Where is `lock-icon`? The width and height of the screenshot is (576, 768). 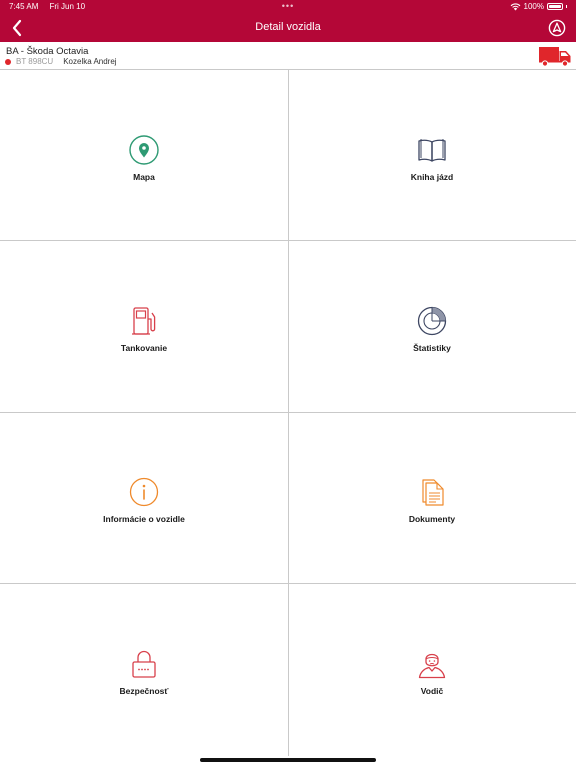 lock-icon is located at coordinates (144, 664).